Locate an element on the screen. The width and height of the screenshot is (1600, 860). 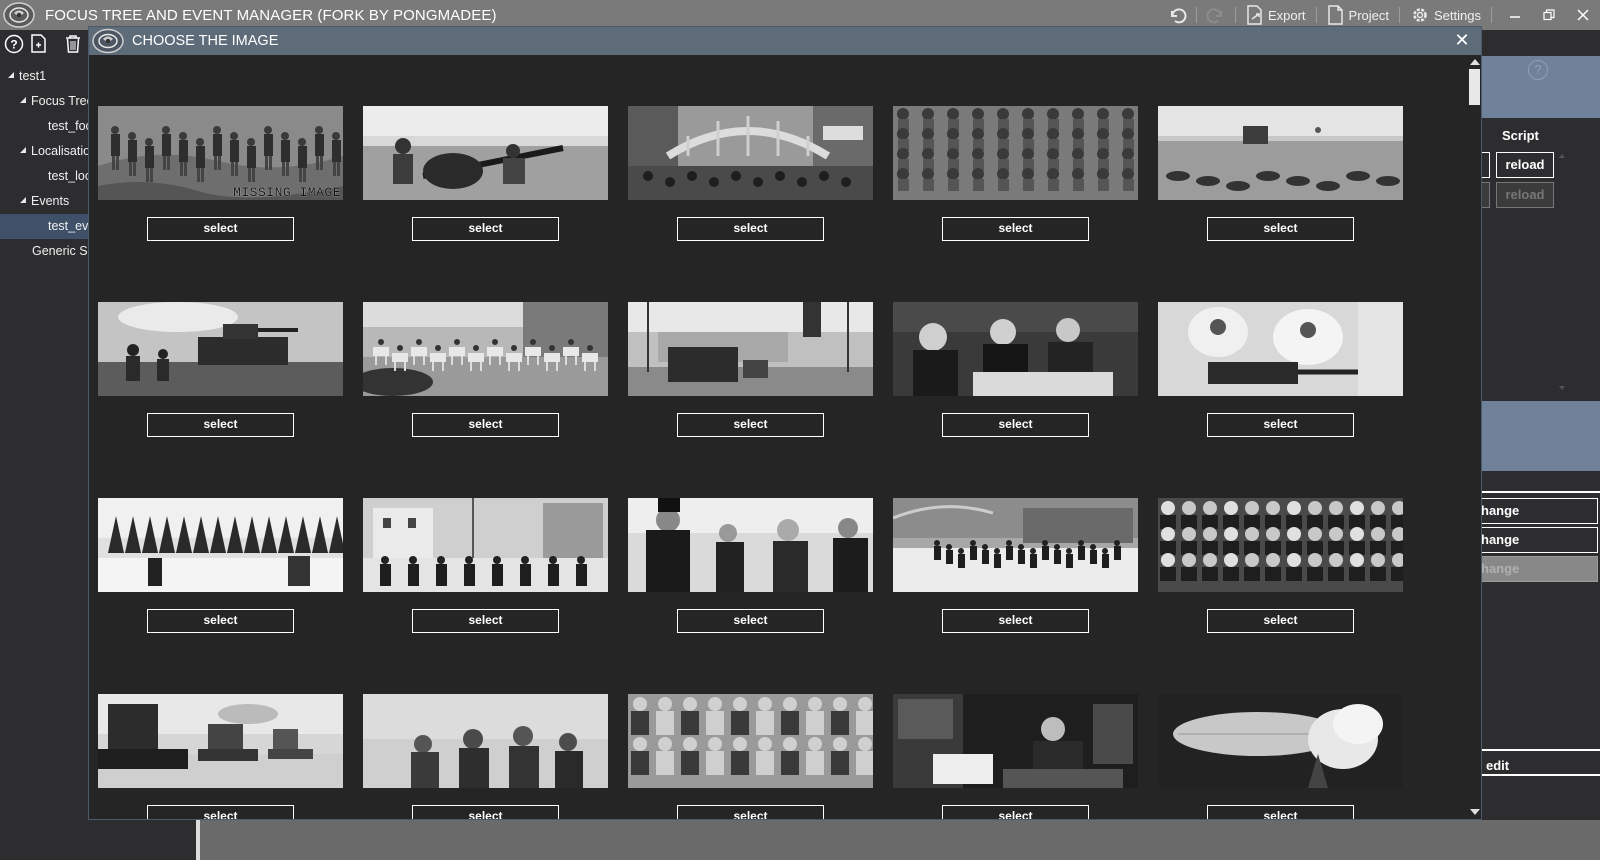
image-thumbnail-officials-signing is located at coordinates (1015, 349).